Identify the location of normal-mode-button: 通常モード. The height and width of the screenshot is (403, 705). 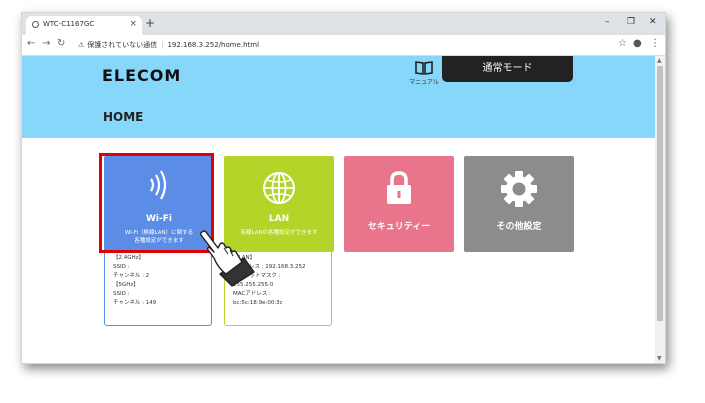
(507, 69).